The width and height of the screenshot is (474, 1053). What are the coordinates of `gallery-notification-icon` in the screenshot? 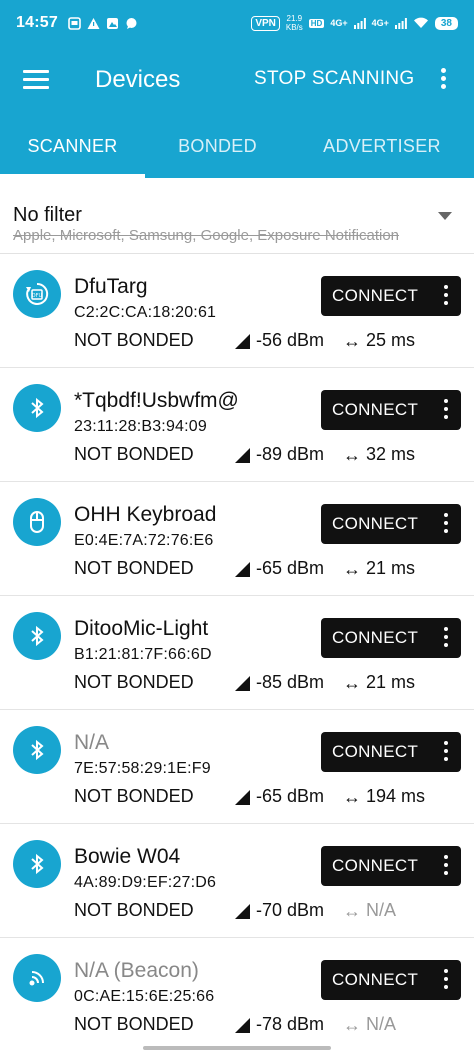 It's located at (74, 23).